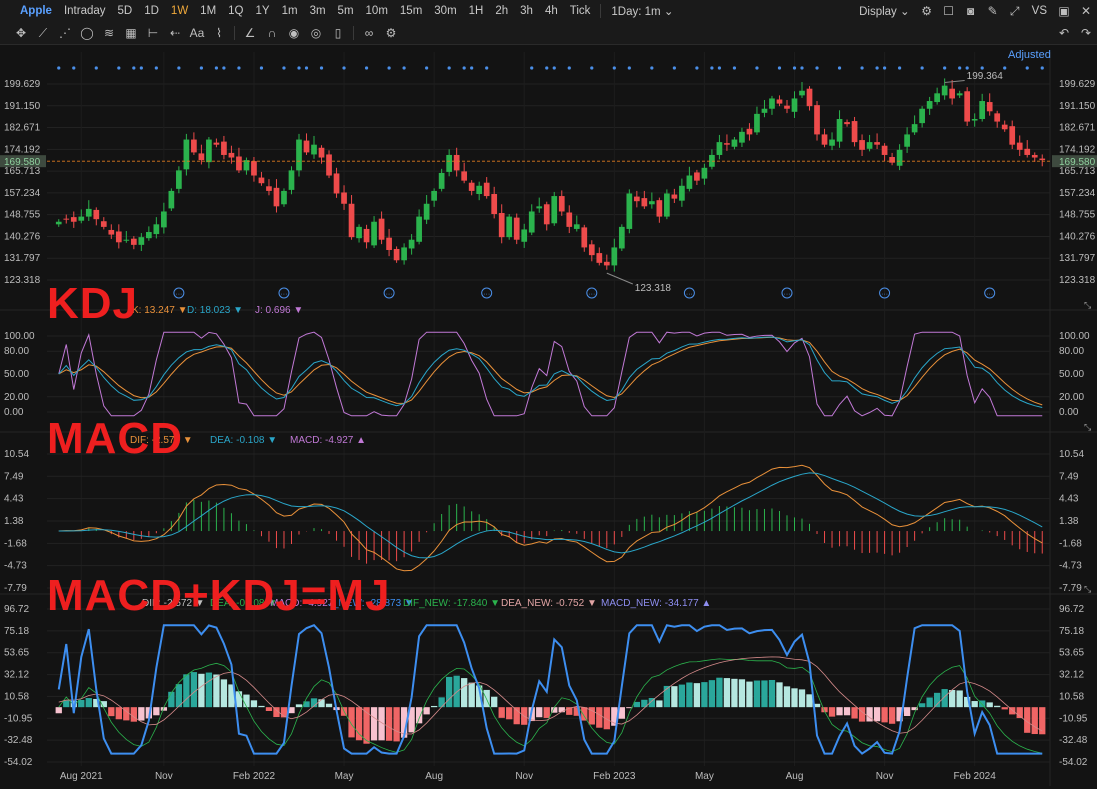 The image size is (1097, 789). Describe the element at coordinates (1086, 11) in the screenshot. I see `close-icon: ✕` at that location.